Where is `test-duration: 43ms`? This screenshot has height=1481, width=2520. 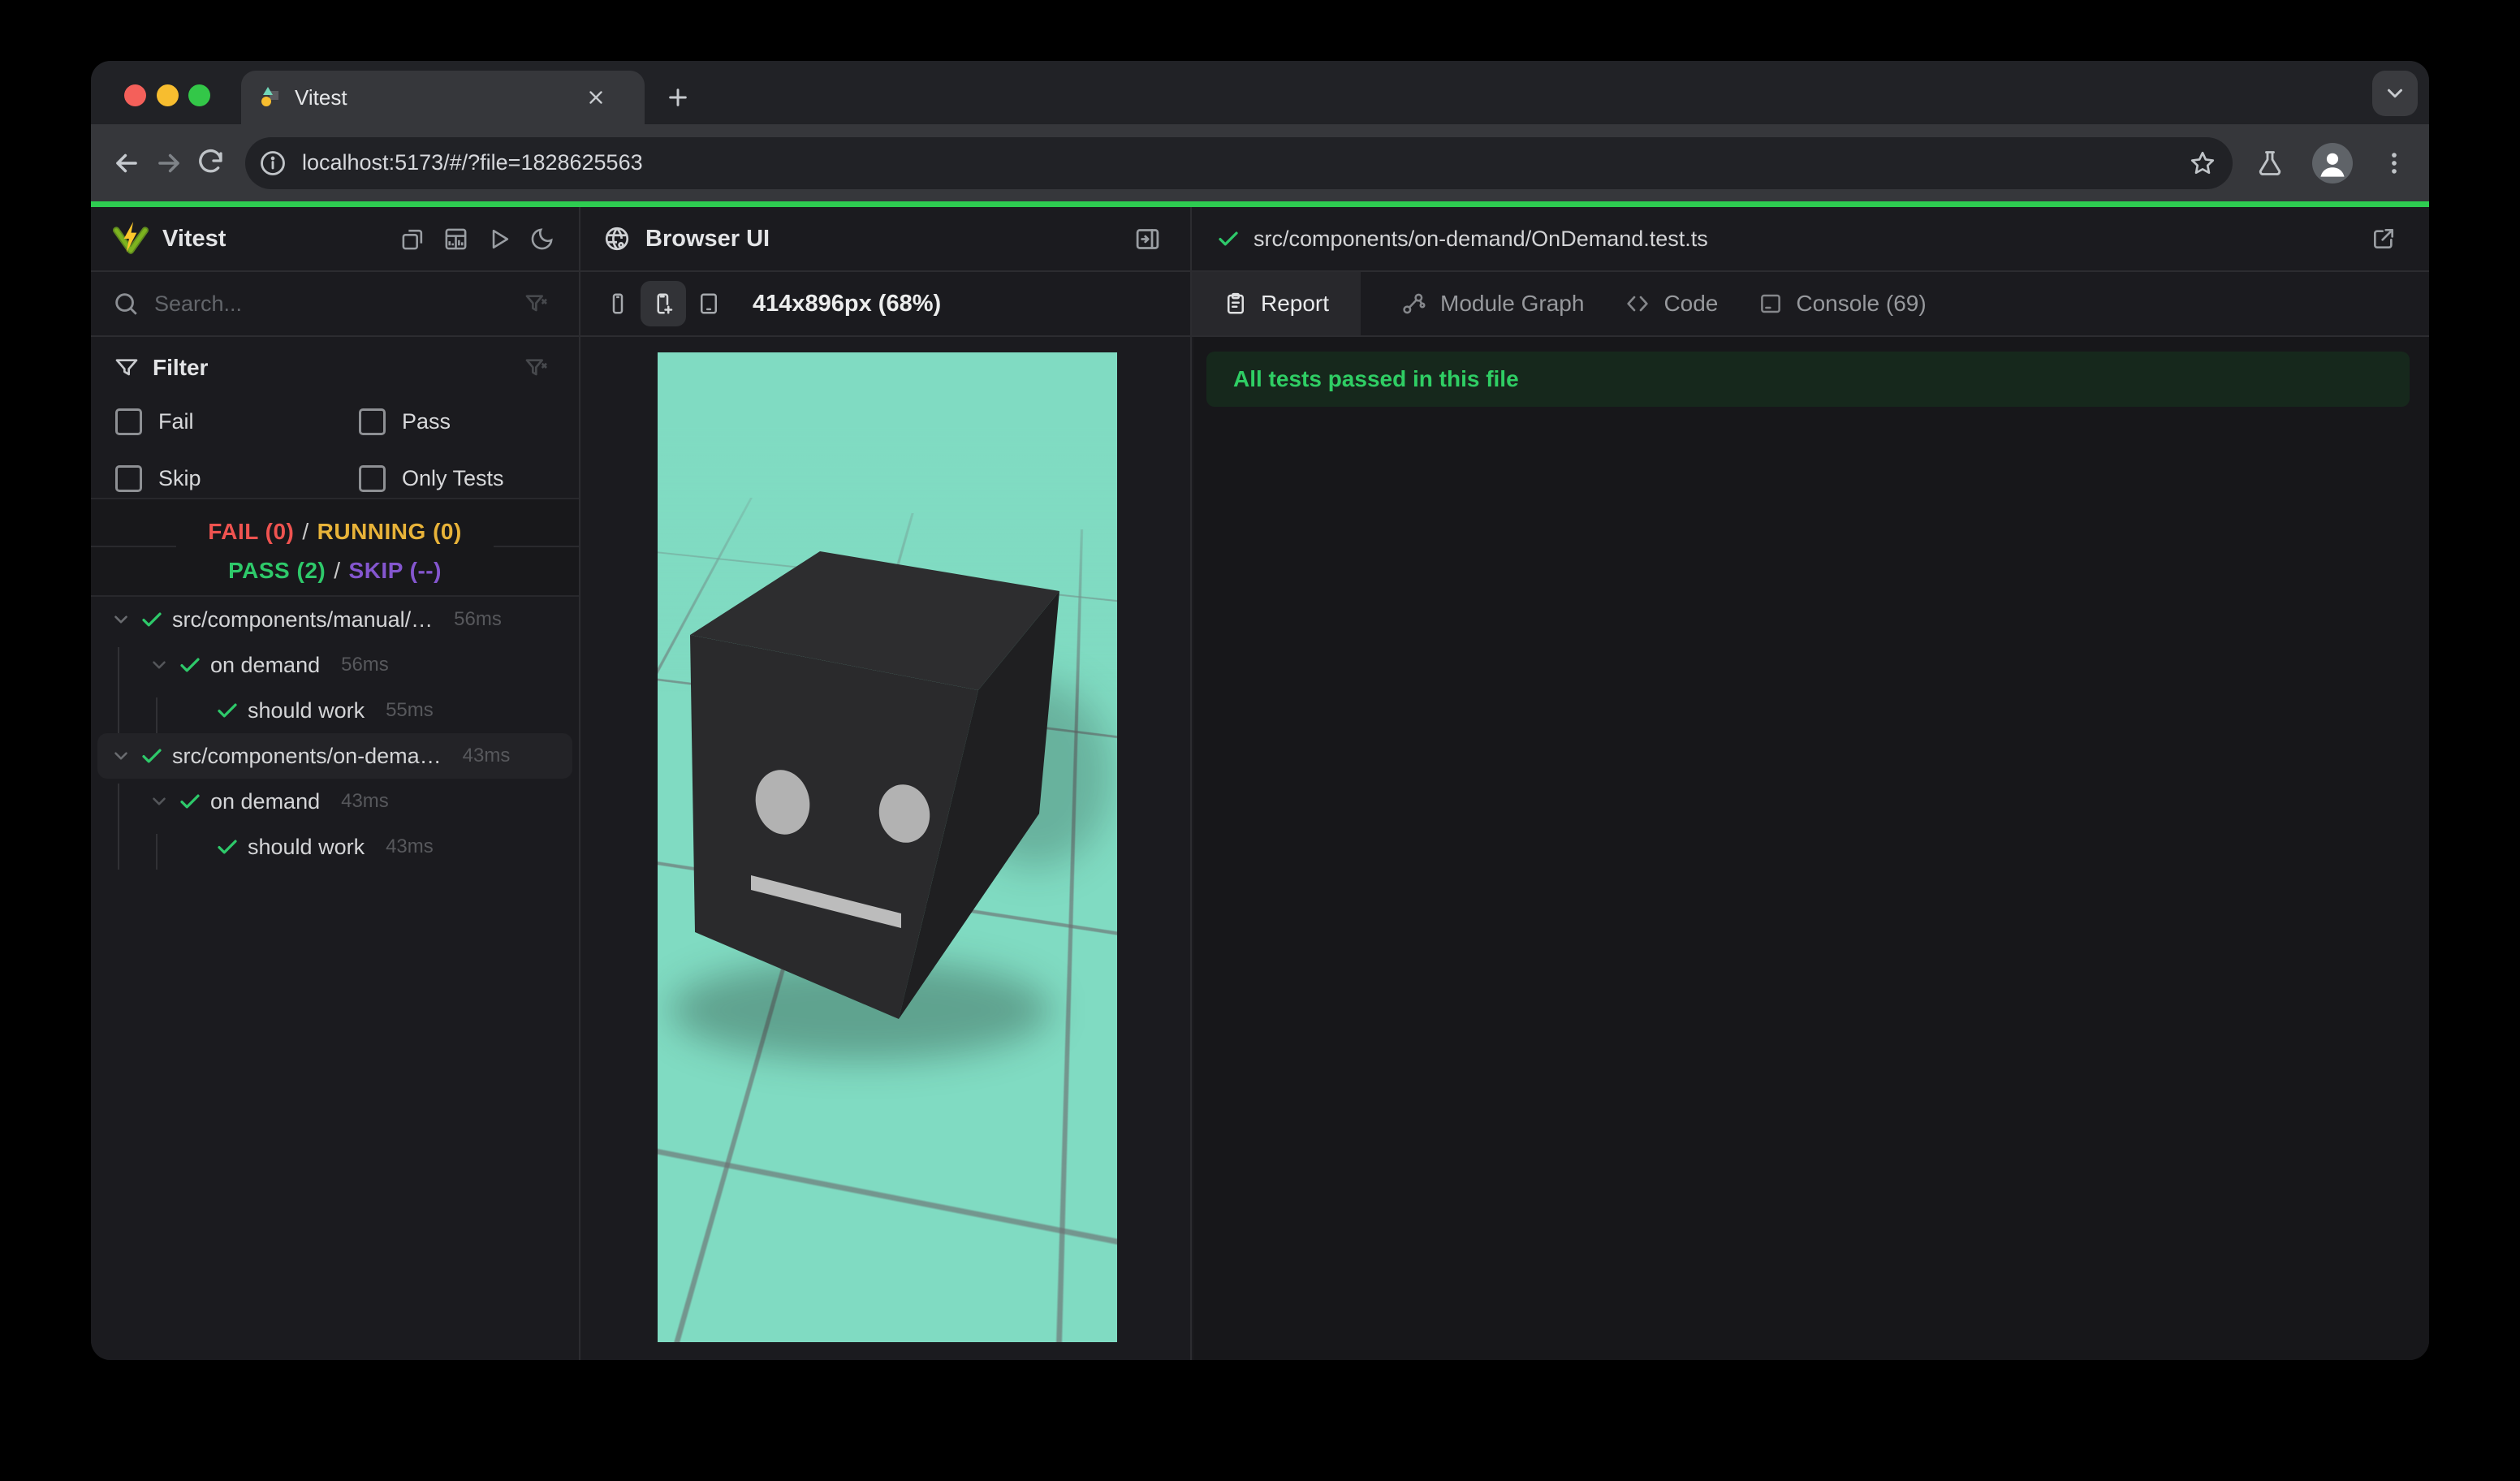
test-duration: 43ms is located at coordinates (410, 846).